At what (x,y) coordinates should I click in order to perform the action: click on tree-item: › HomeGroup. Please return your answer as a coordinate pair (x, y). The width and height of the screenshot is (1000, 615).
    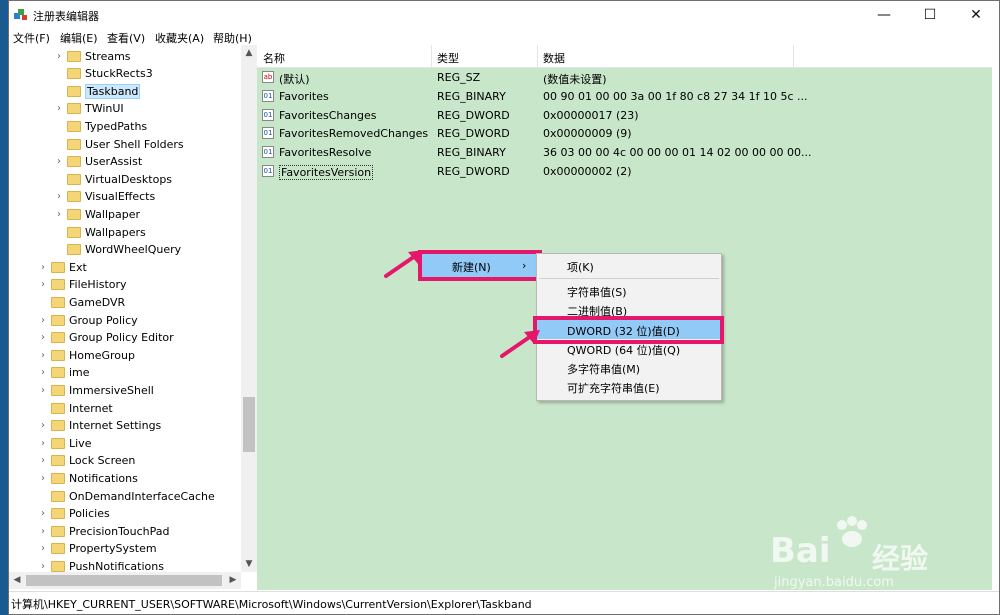
    Looking at the image, I should click on (86, 355).